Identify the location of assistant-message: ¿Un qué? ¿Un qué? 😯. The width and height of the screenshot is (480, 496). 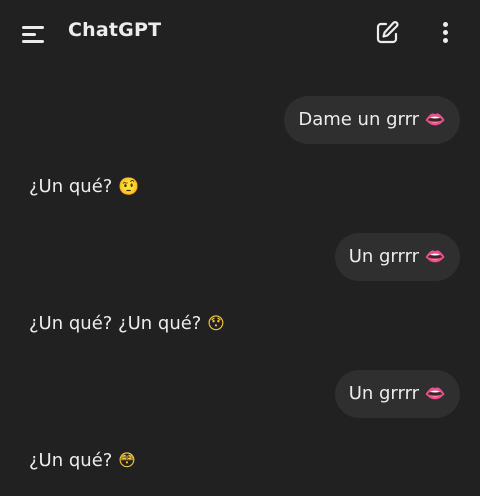
(127, 323).